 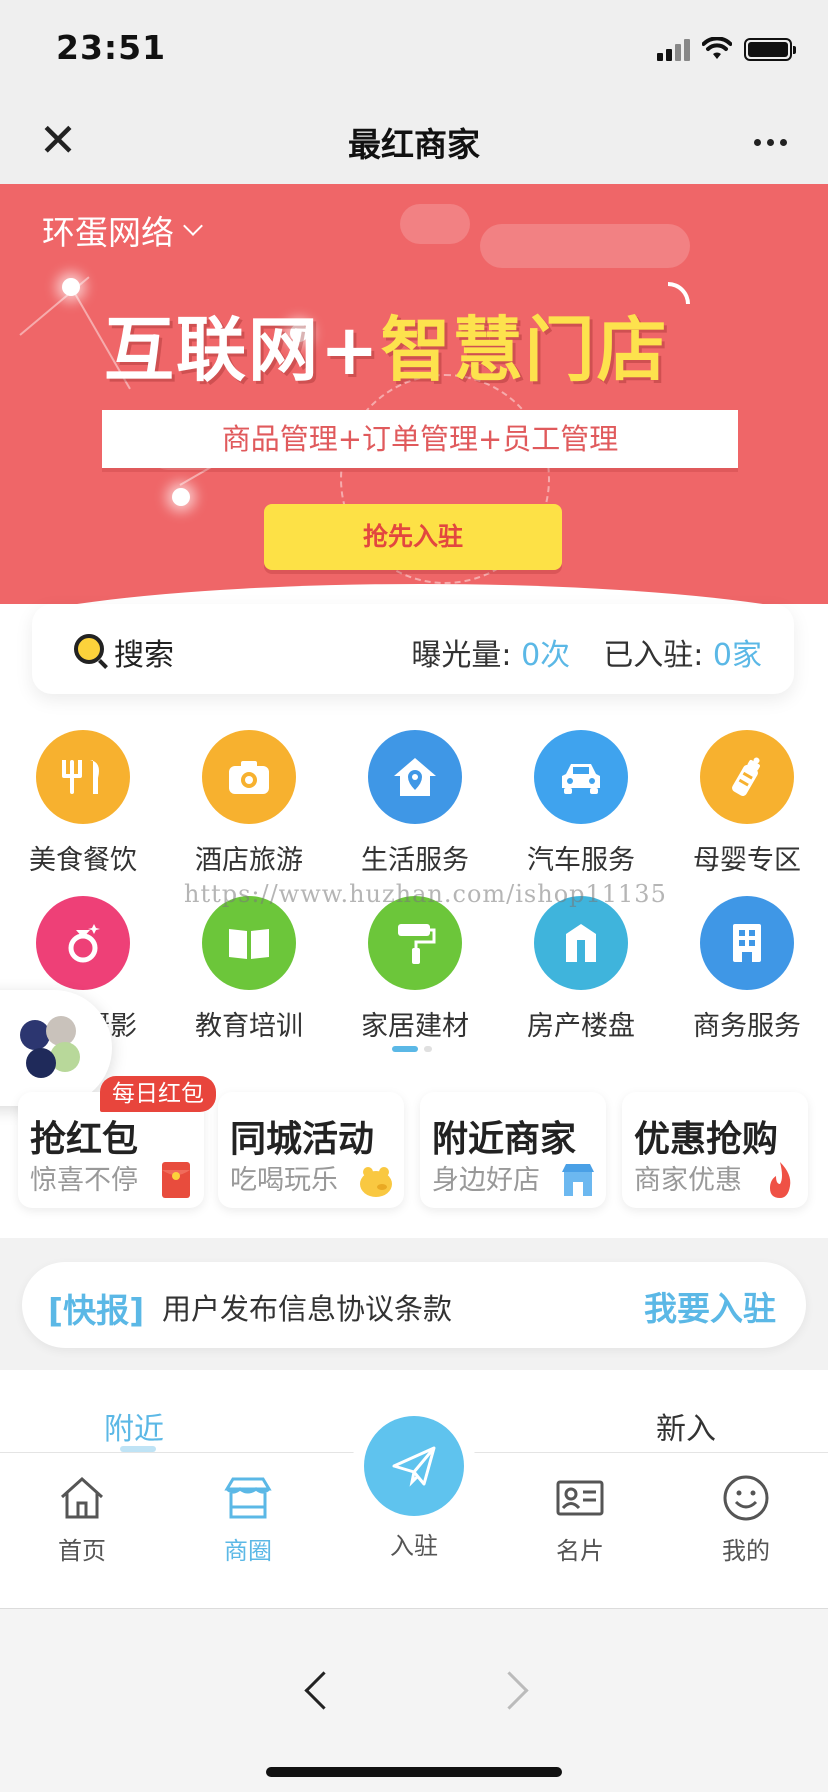 I want to click on nav-bar: ✕ 最红商家, so click(x=414, y=142).